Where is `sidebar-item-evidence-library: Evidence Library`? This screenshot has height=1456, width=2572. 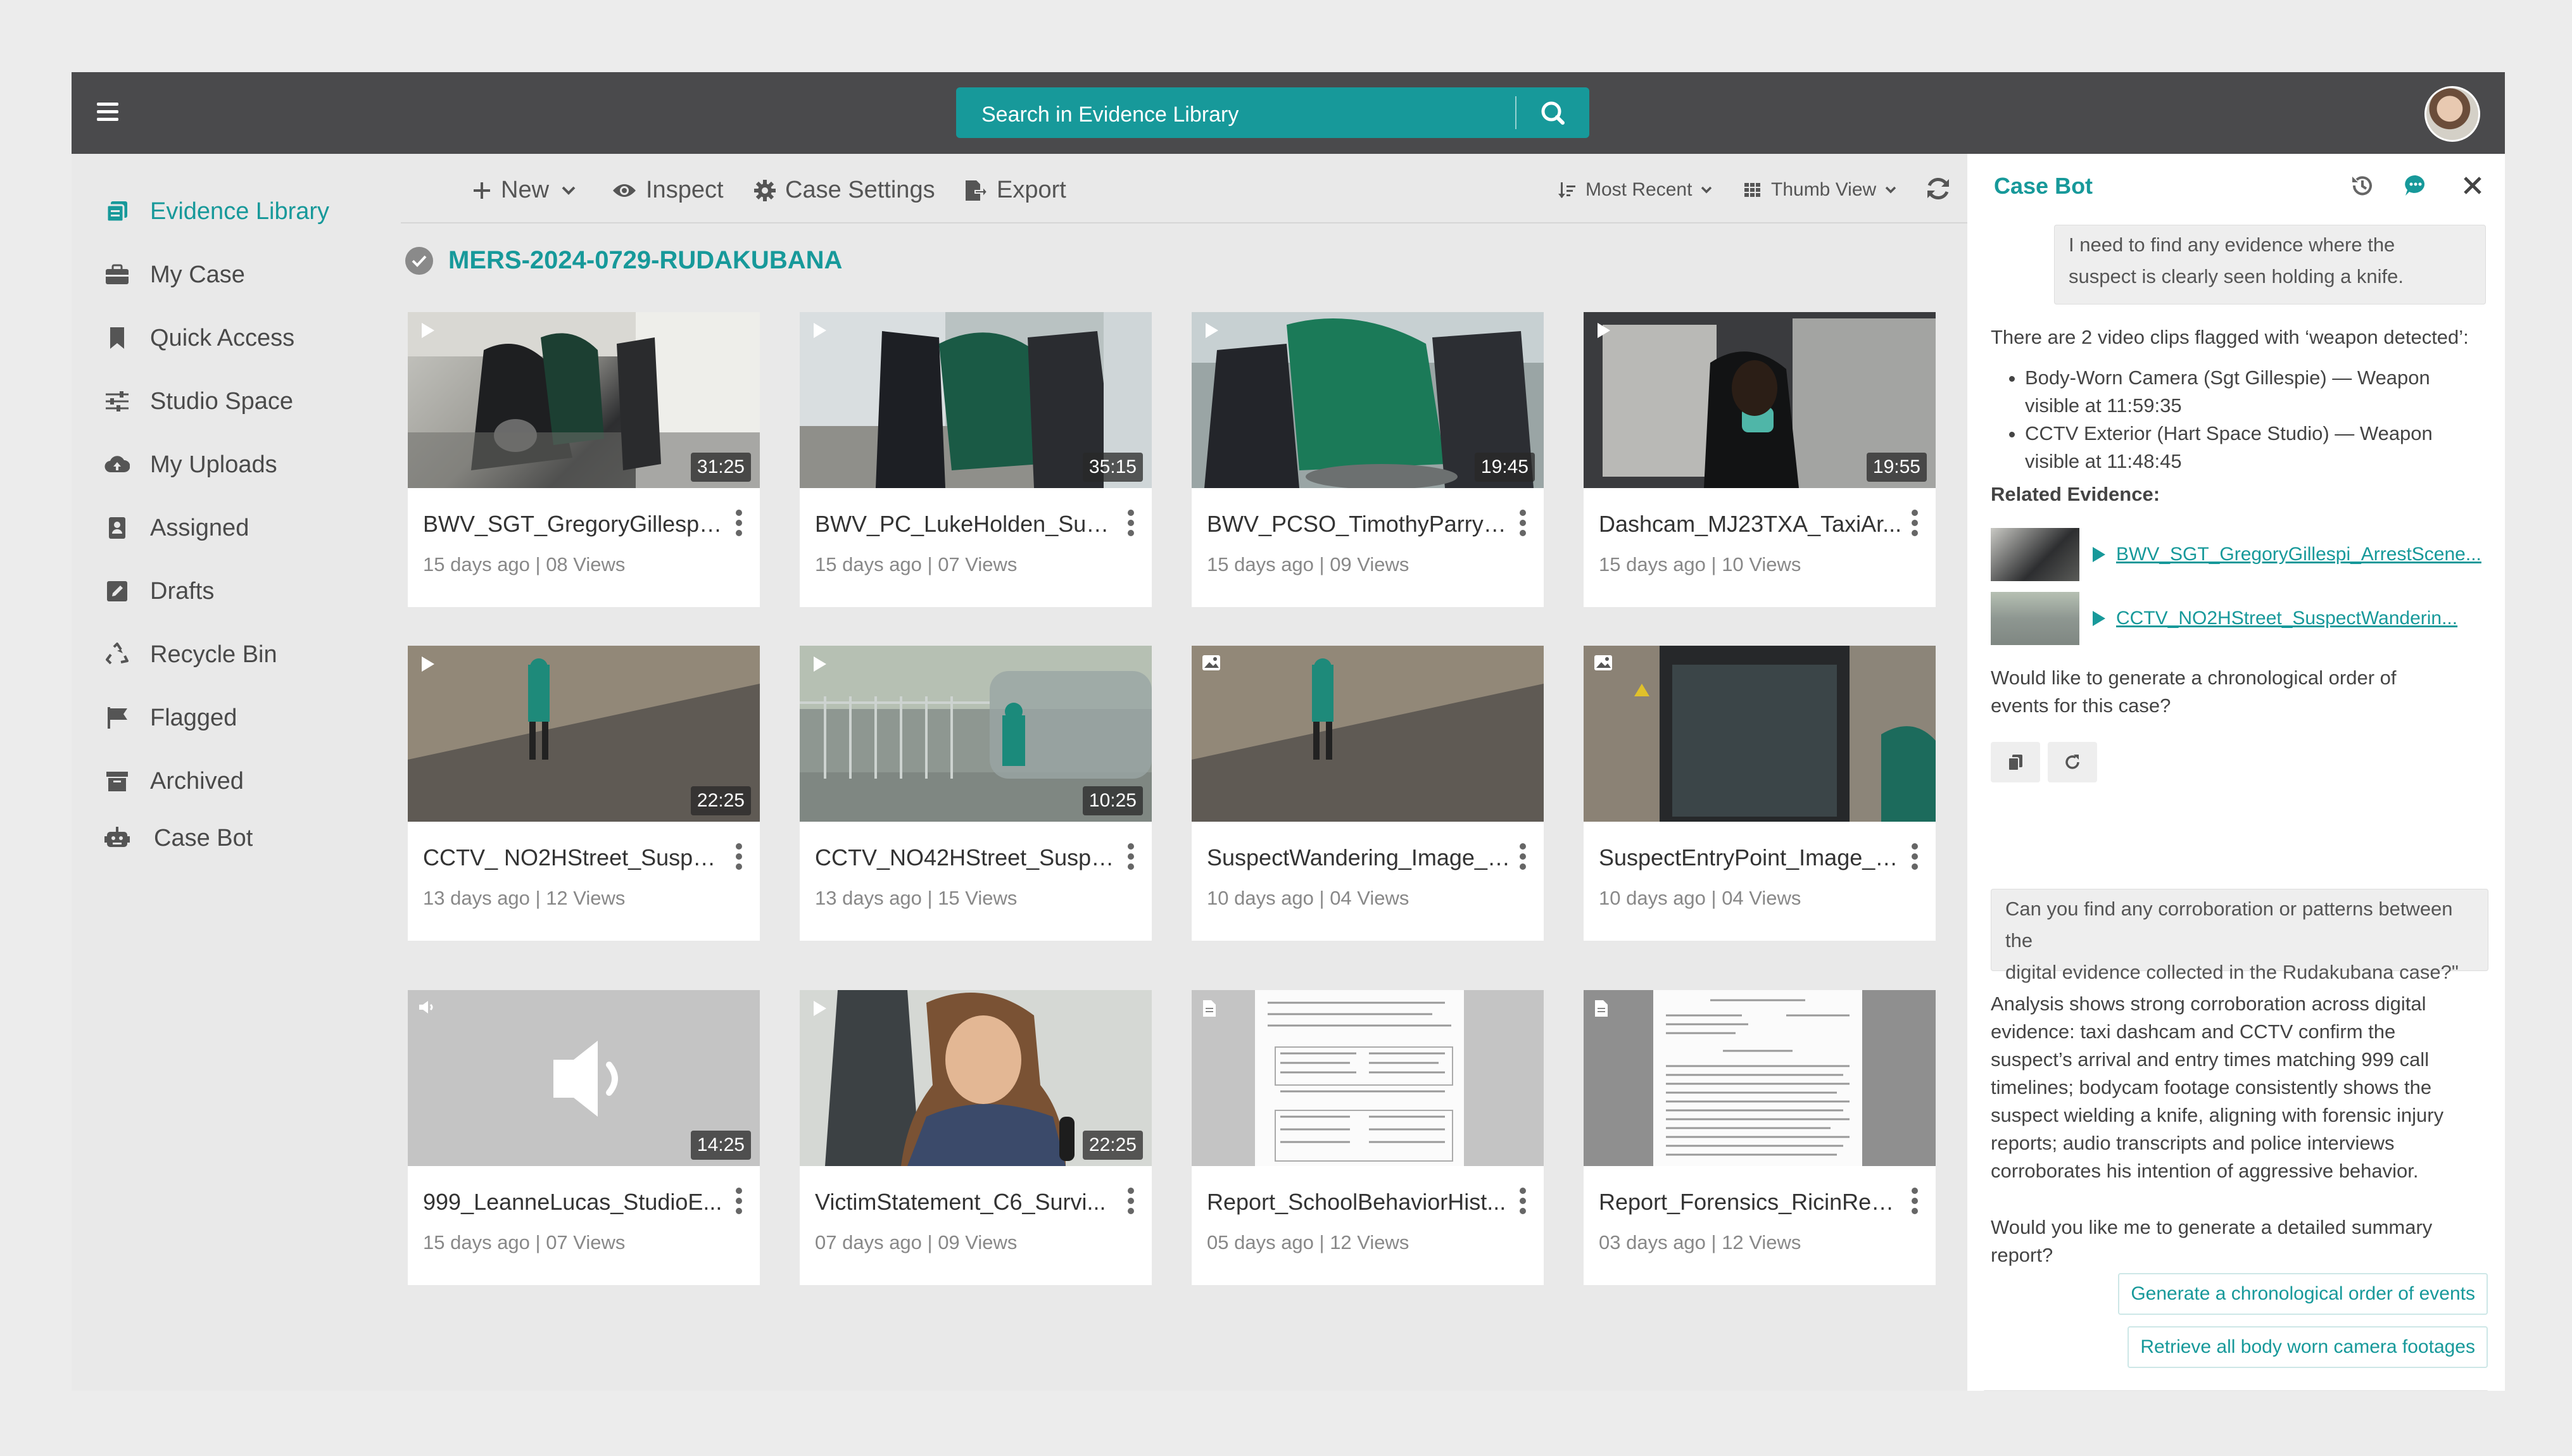
sidebar-item-evidence-library: Evidence Library is located at coordinates (216, 211).